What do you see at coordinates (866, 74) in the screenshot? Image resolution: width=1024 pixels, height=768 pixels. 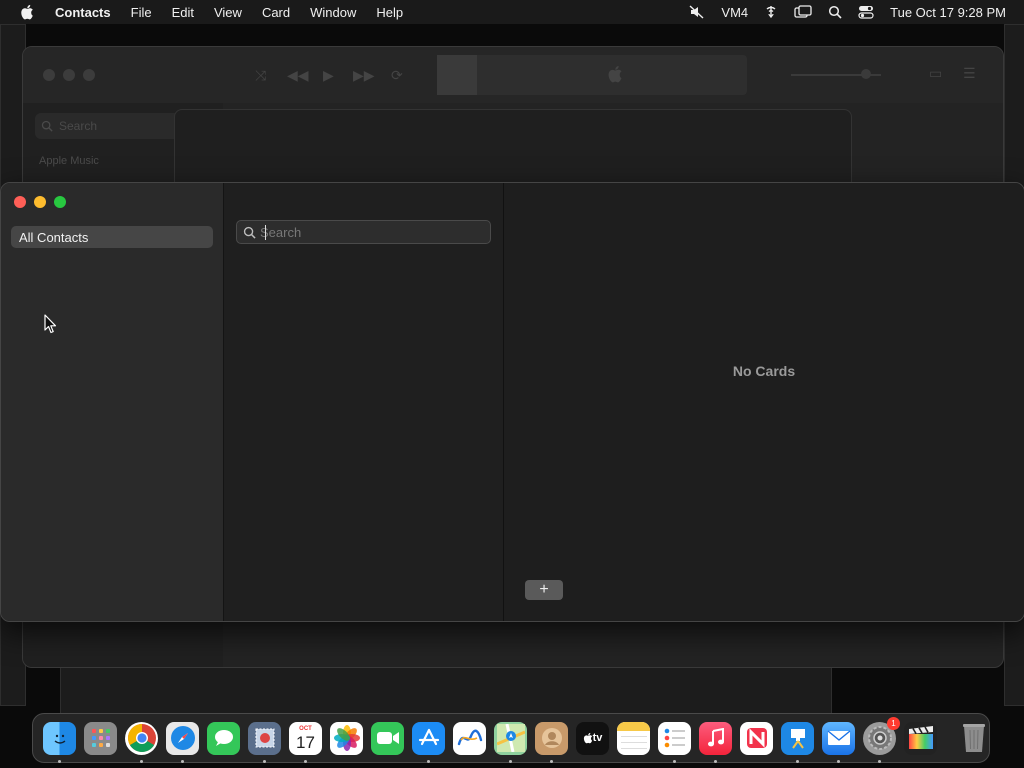 I see `volume-knob` at bounding box center [866, 74].